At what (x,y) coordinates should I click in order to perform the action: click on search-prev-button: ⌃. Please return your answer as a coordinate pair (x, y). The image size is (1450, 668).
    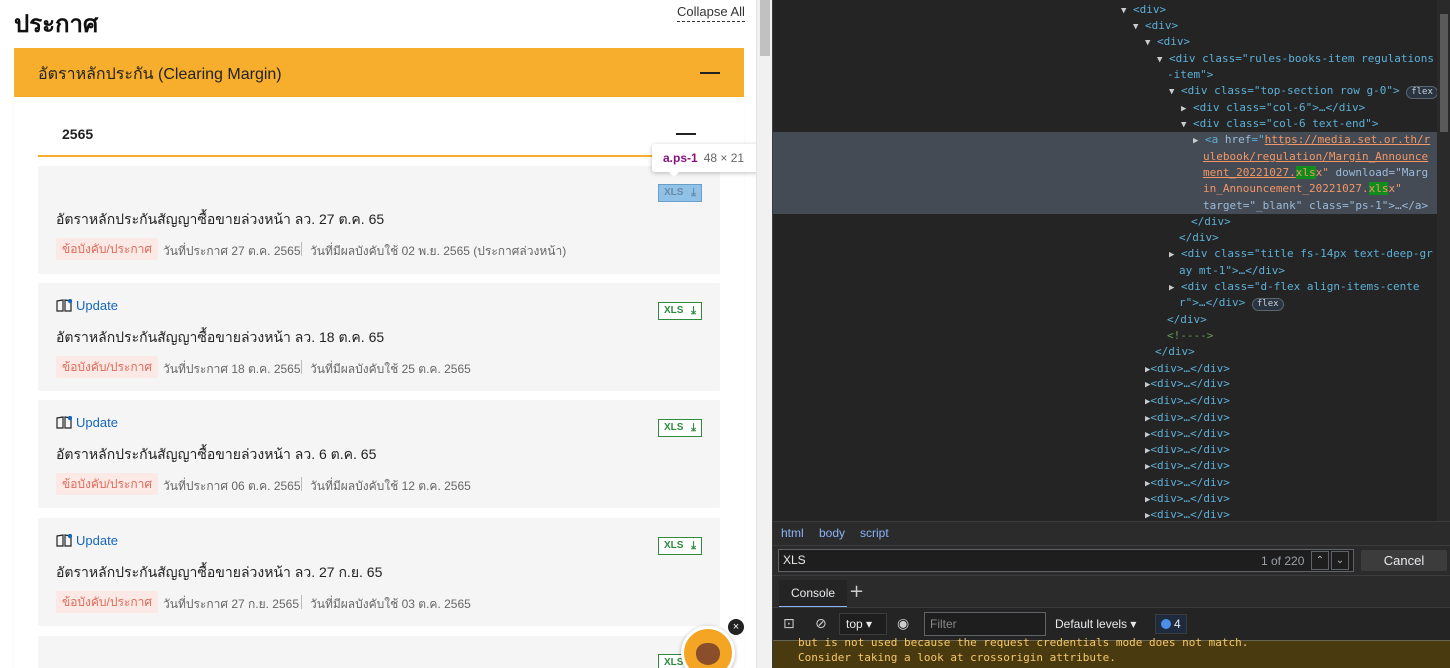
    Looking at the image, I should click on (1320, 560).